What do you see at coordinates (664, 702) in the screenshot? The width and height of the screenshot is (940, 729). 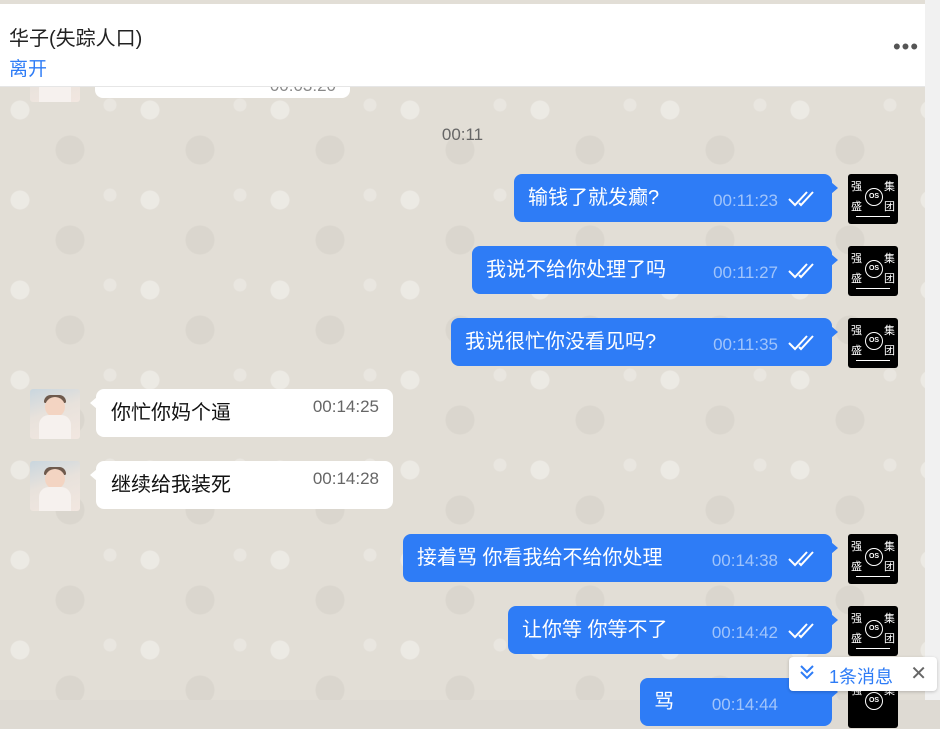 I see `message-text: 骂` at bounding box center [664, 702].